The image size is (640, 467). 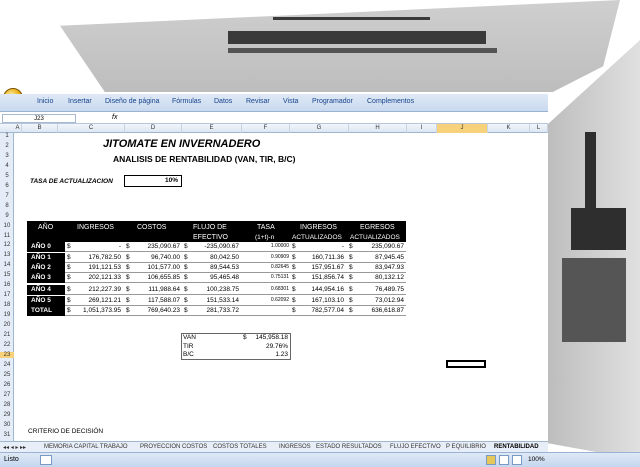 I want to click on table-cell: 191,121.53, so click(x=95, y=267).